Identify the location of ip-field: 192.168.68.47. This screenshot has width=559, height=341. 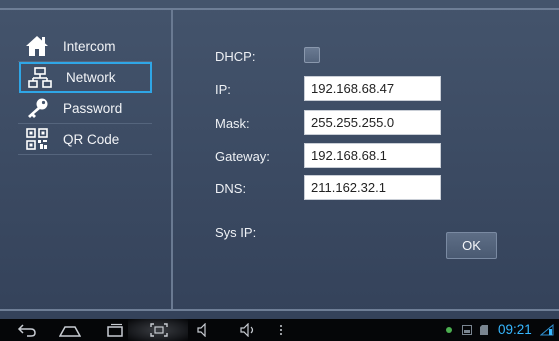
(372, 88).